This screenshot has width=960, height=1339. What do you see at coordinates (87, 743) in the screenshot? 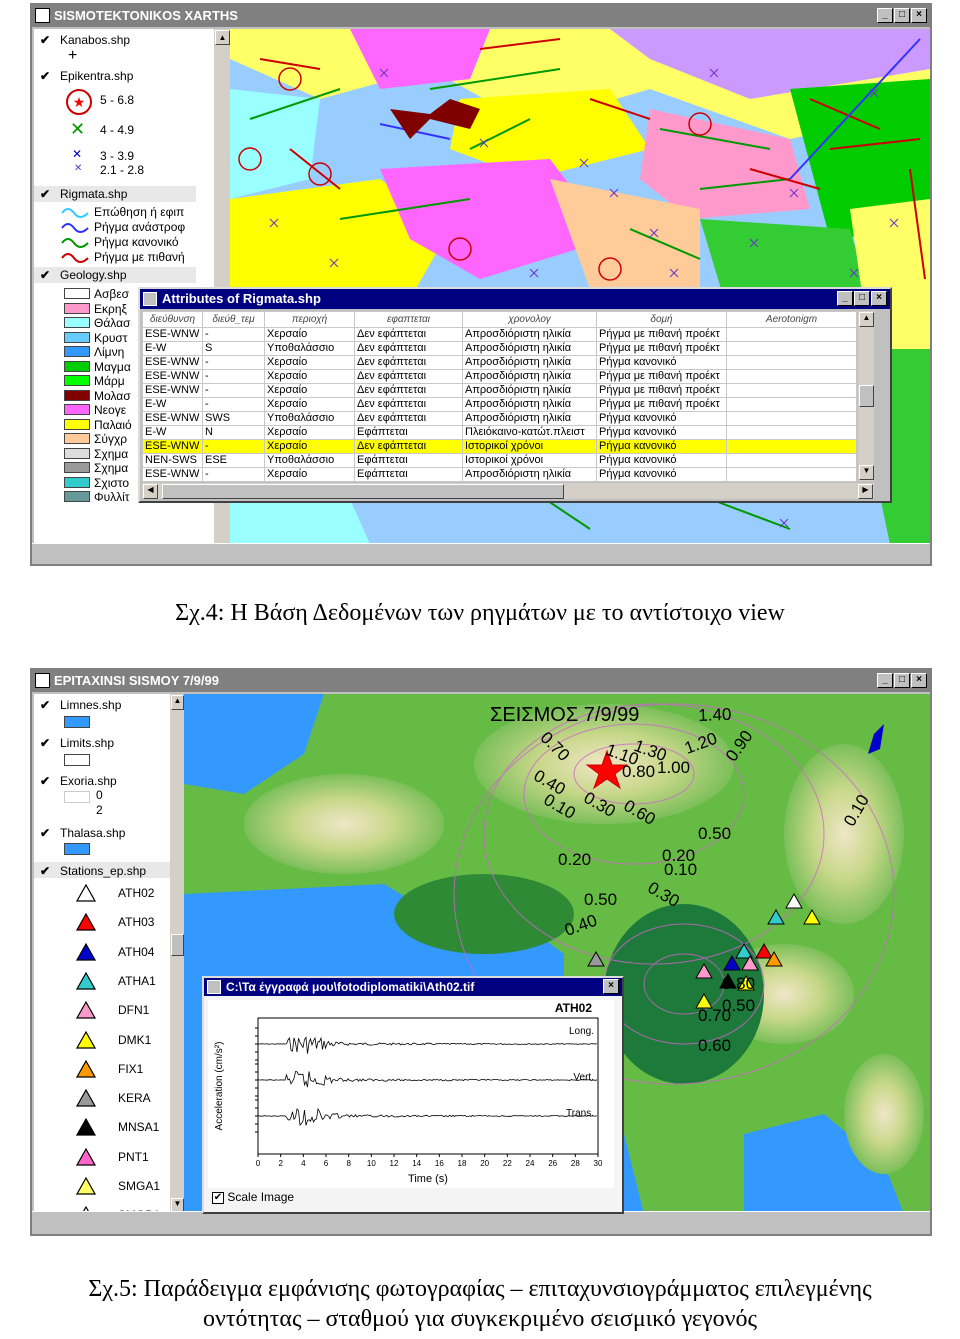
I see `layer-limits: Limits.shp` at bounding box center [87, 743].